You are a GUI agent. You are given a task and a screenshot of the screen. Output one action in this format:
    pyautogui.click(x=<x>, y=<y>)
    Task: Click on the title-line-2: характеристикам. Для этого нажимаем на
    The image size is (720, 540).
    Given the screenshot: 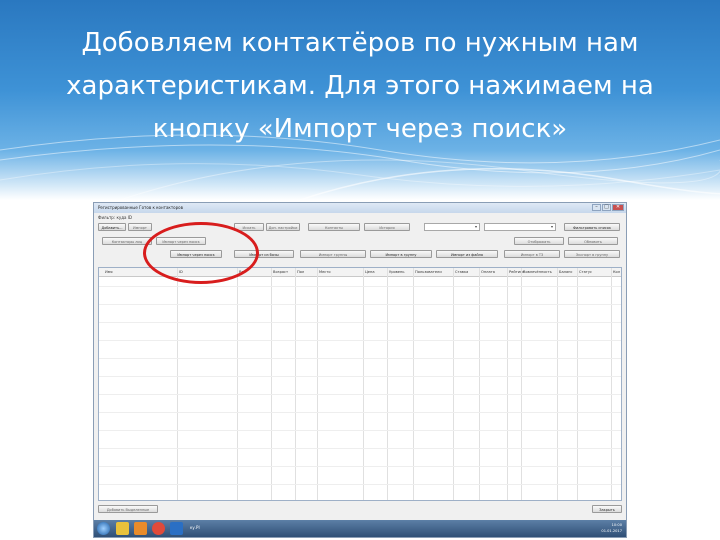 What is the action you would take?
    pyautogui.click(x=360, y=86)
    